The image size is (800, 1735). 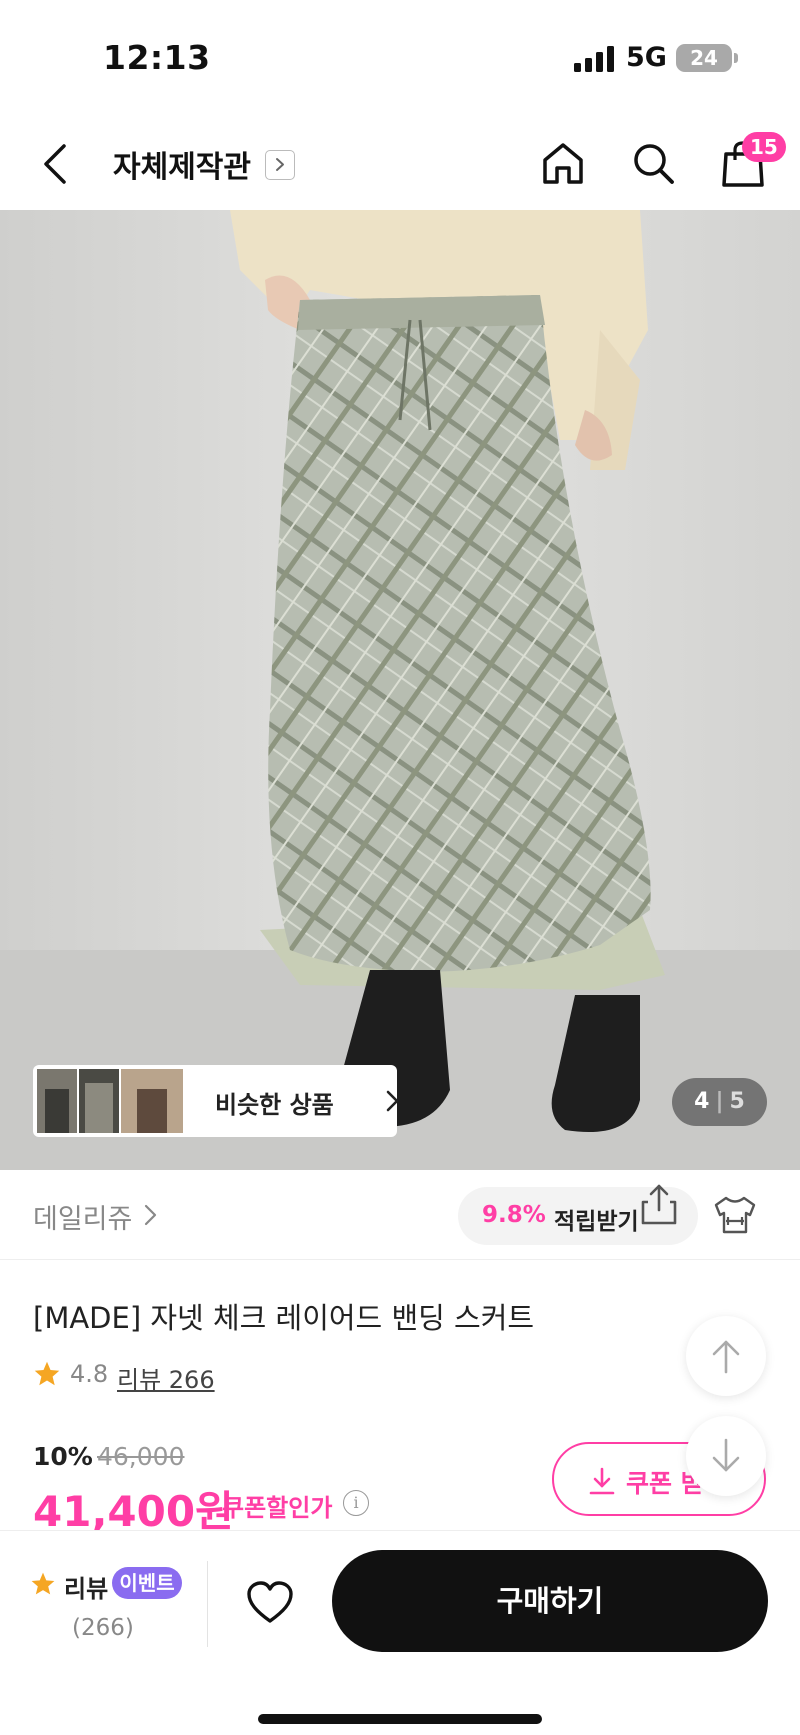 I want to click on image-counter-total: 5, so click(x=737, y=1101).